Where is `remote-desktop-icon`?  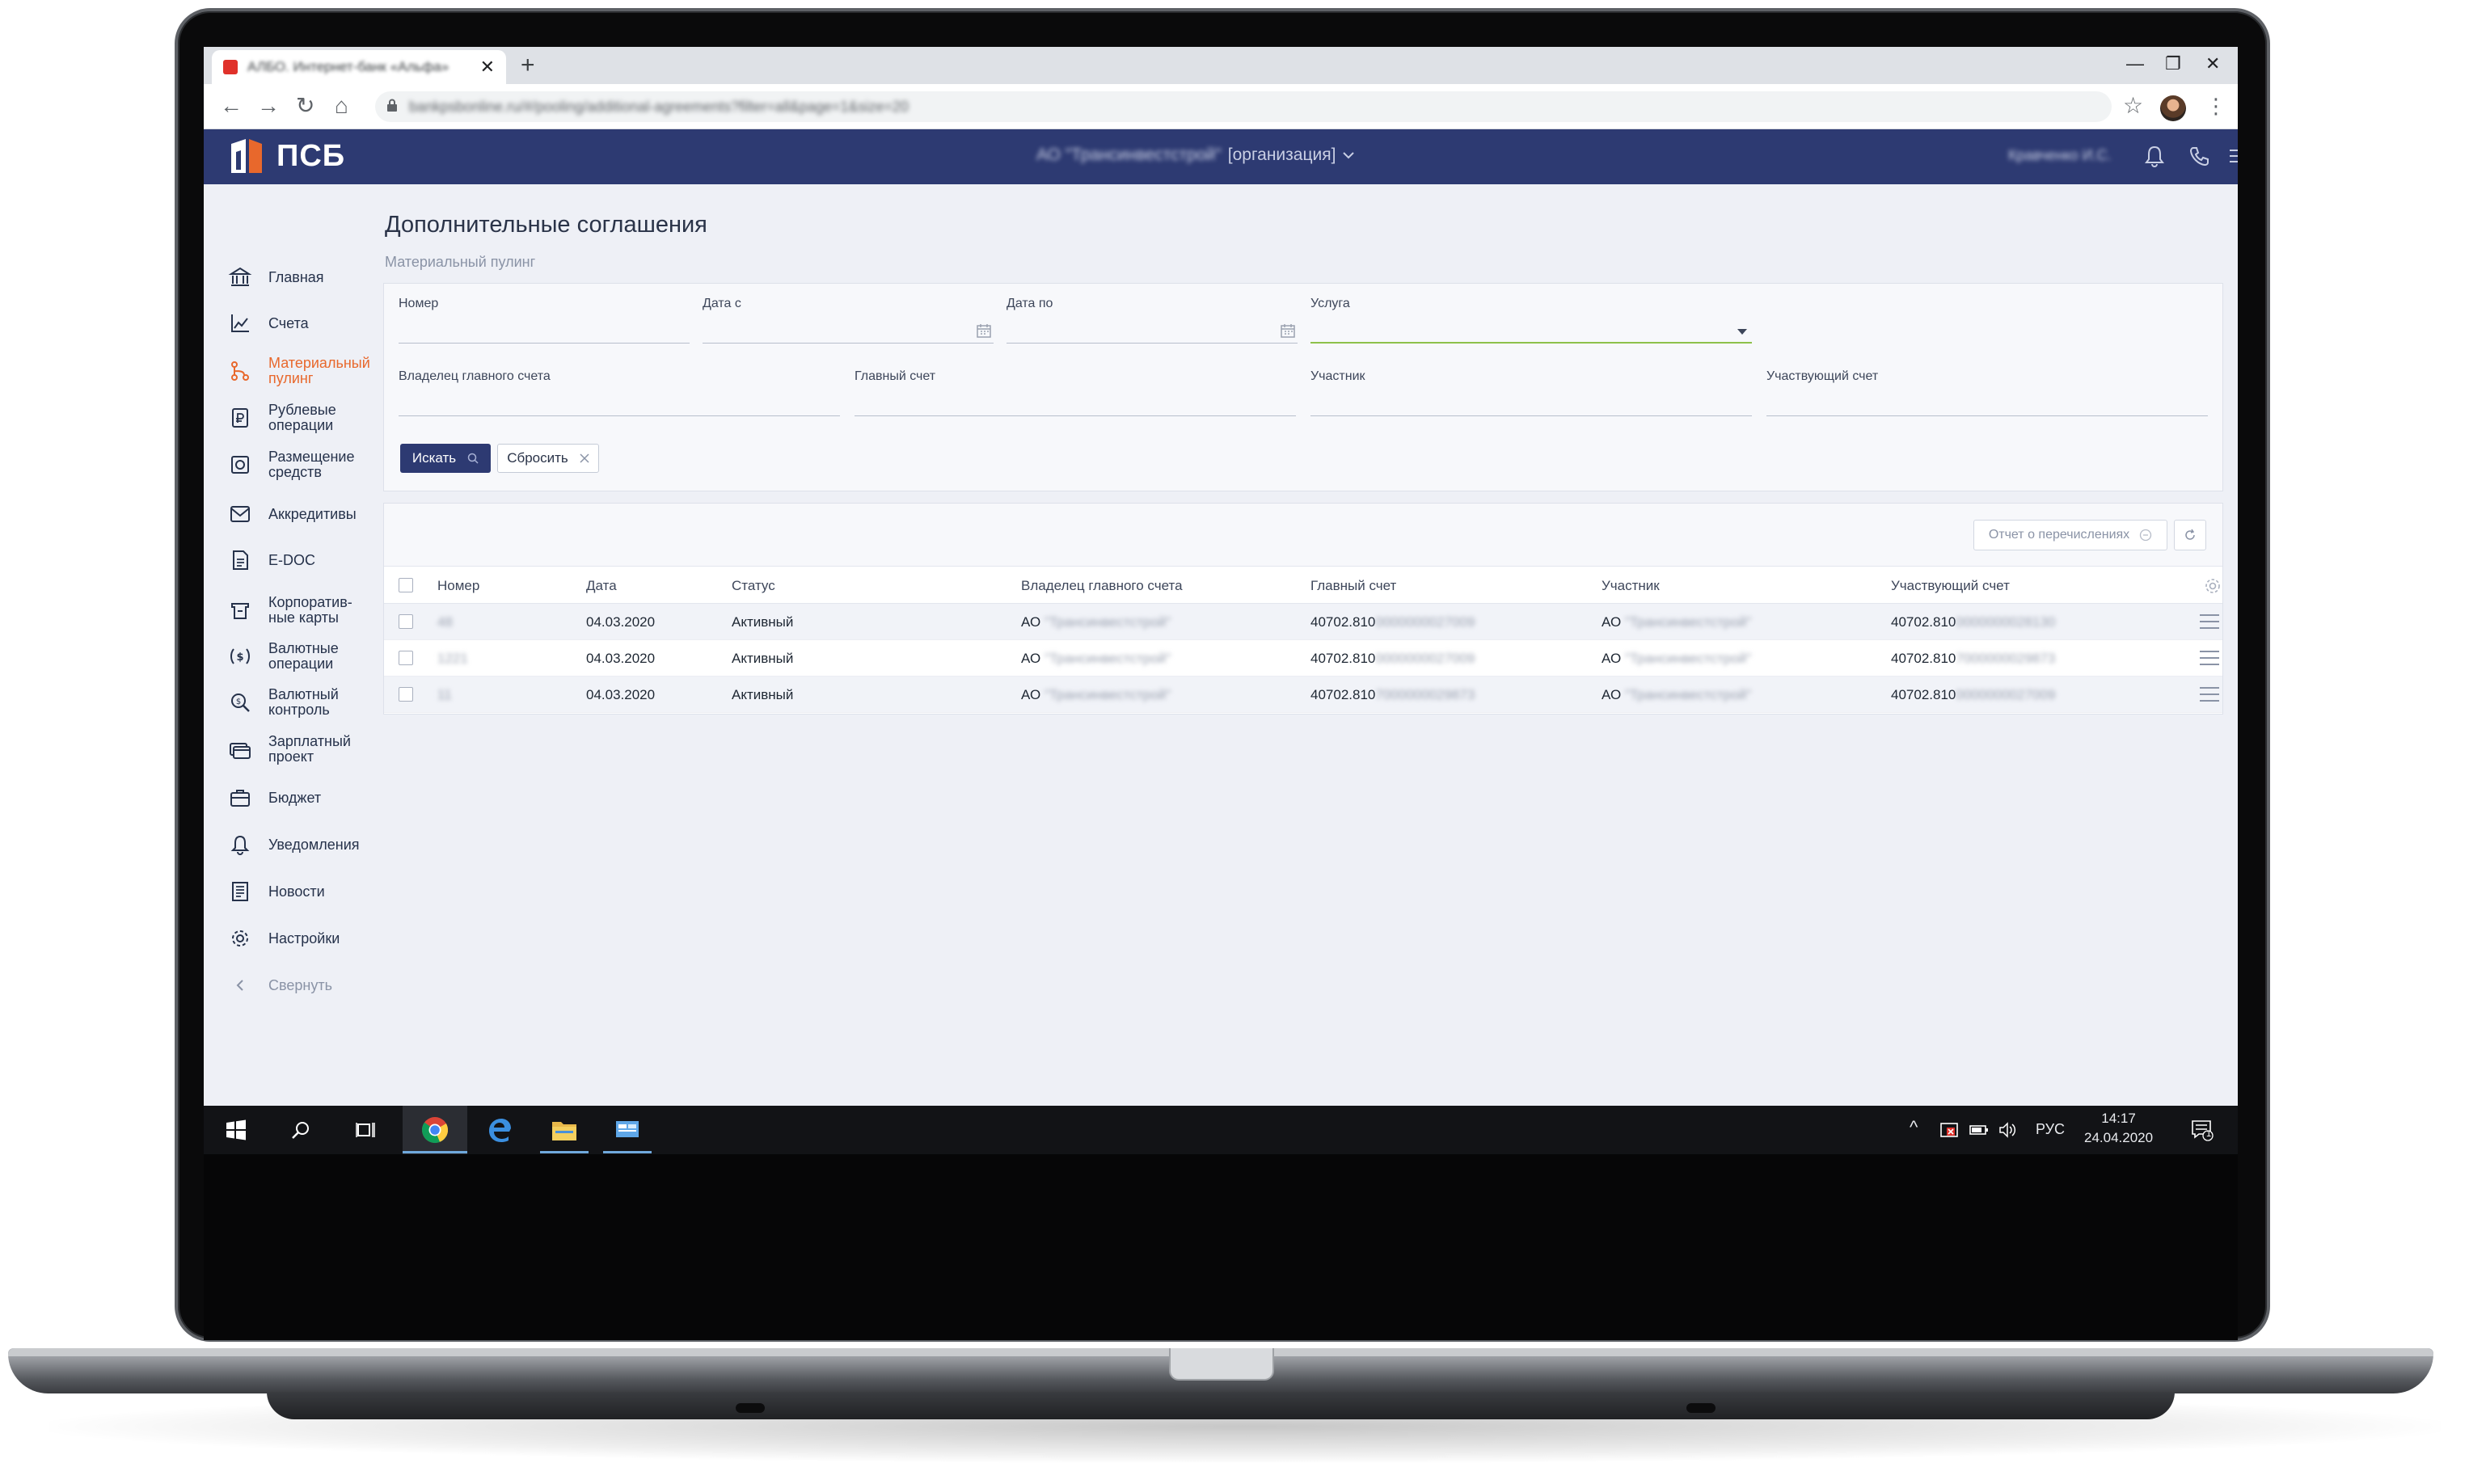
remote-desktop-icon is located at coordinates (627, 1130).